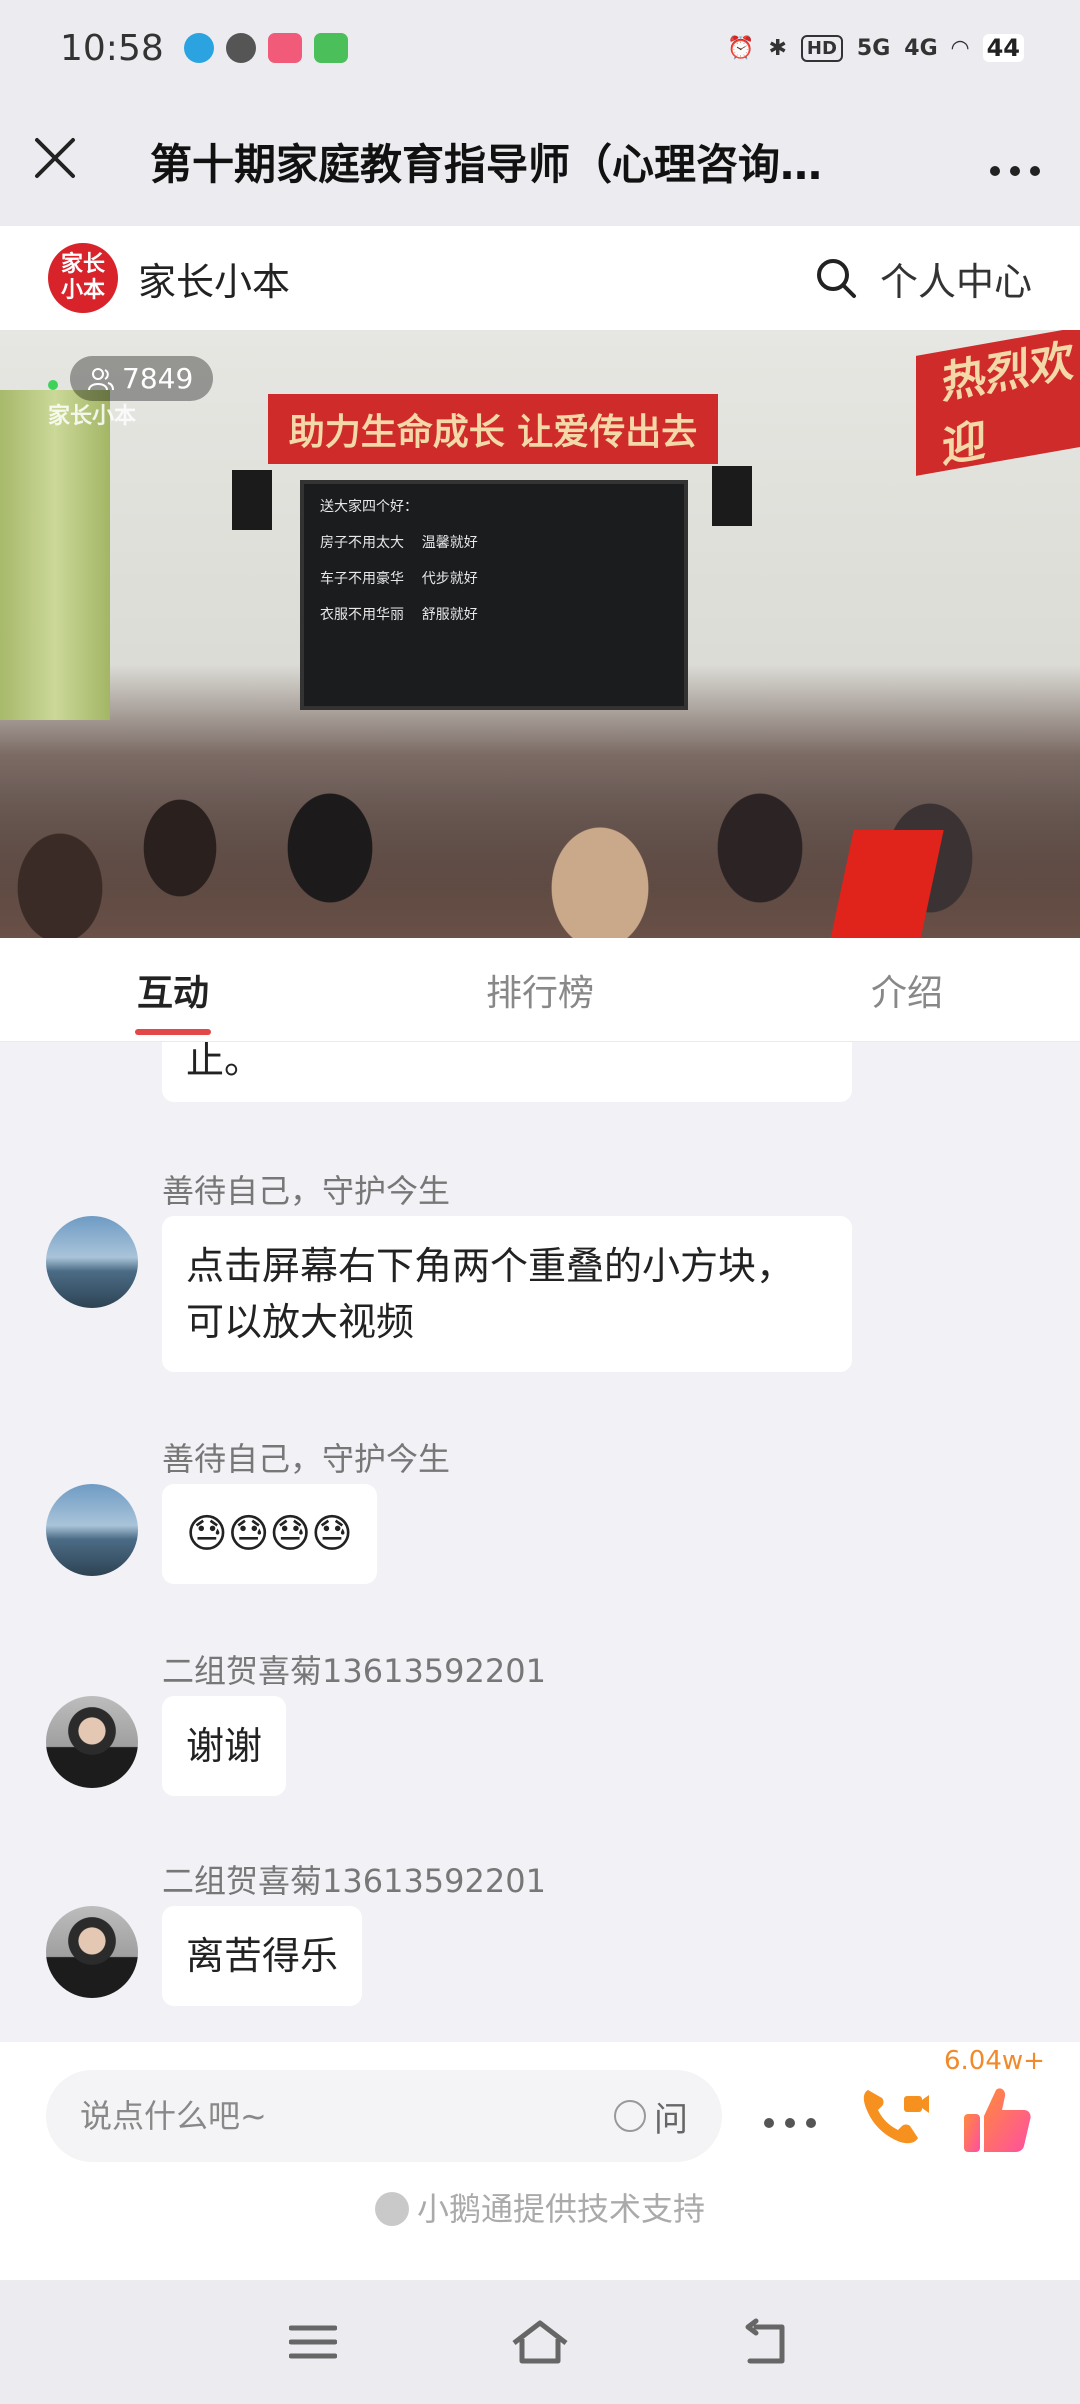 This screenshot has height=2404, width=1080. Describe the element at coordinates (172, 993) in the screenshot. I see `tab-label: 互动` at that location.